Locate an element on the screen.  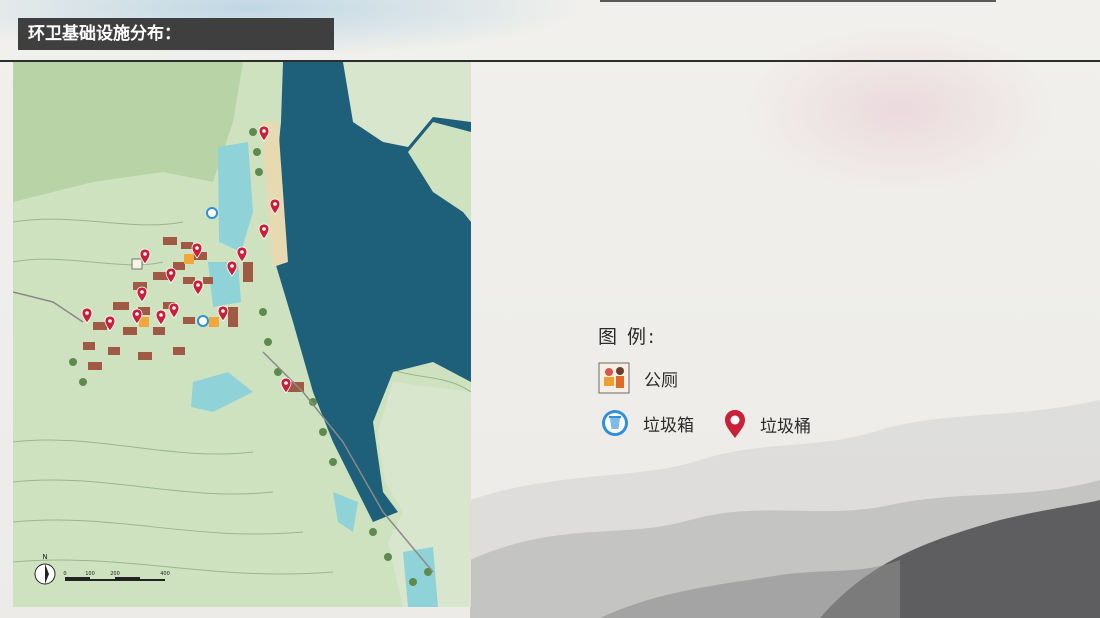
legend-label: 垃圾桶 is located at coordinates (785, 426).